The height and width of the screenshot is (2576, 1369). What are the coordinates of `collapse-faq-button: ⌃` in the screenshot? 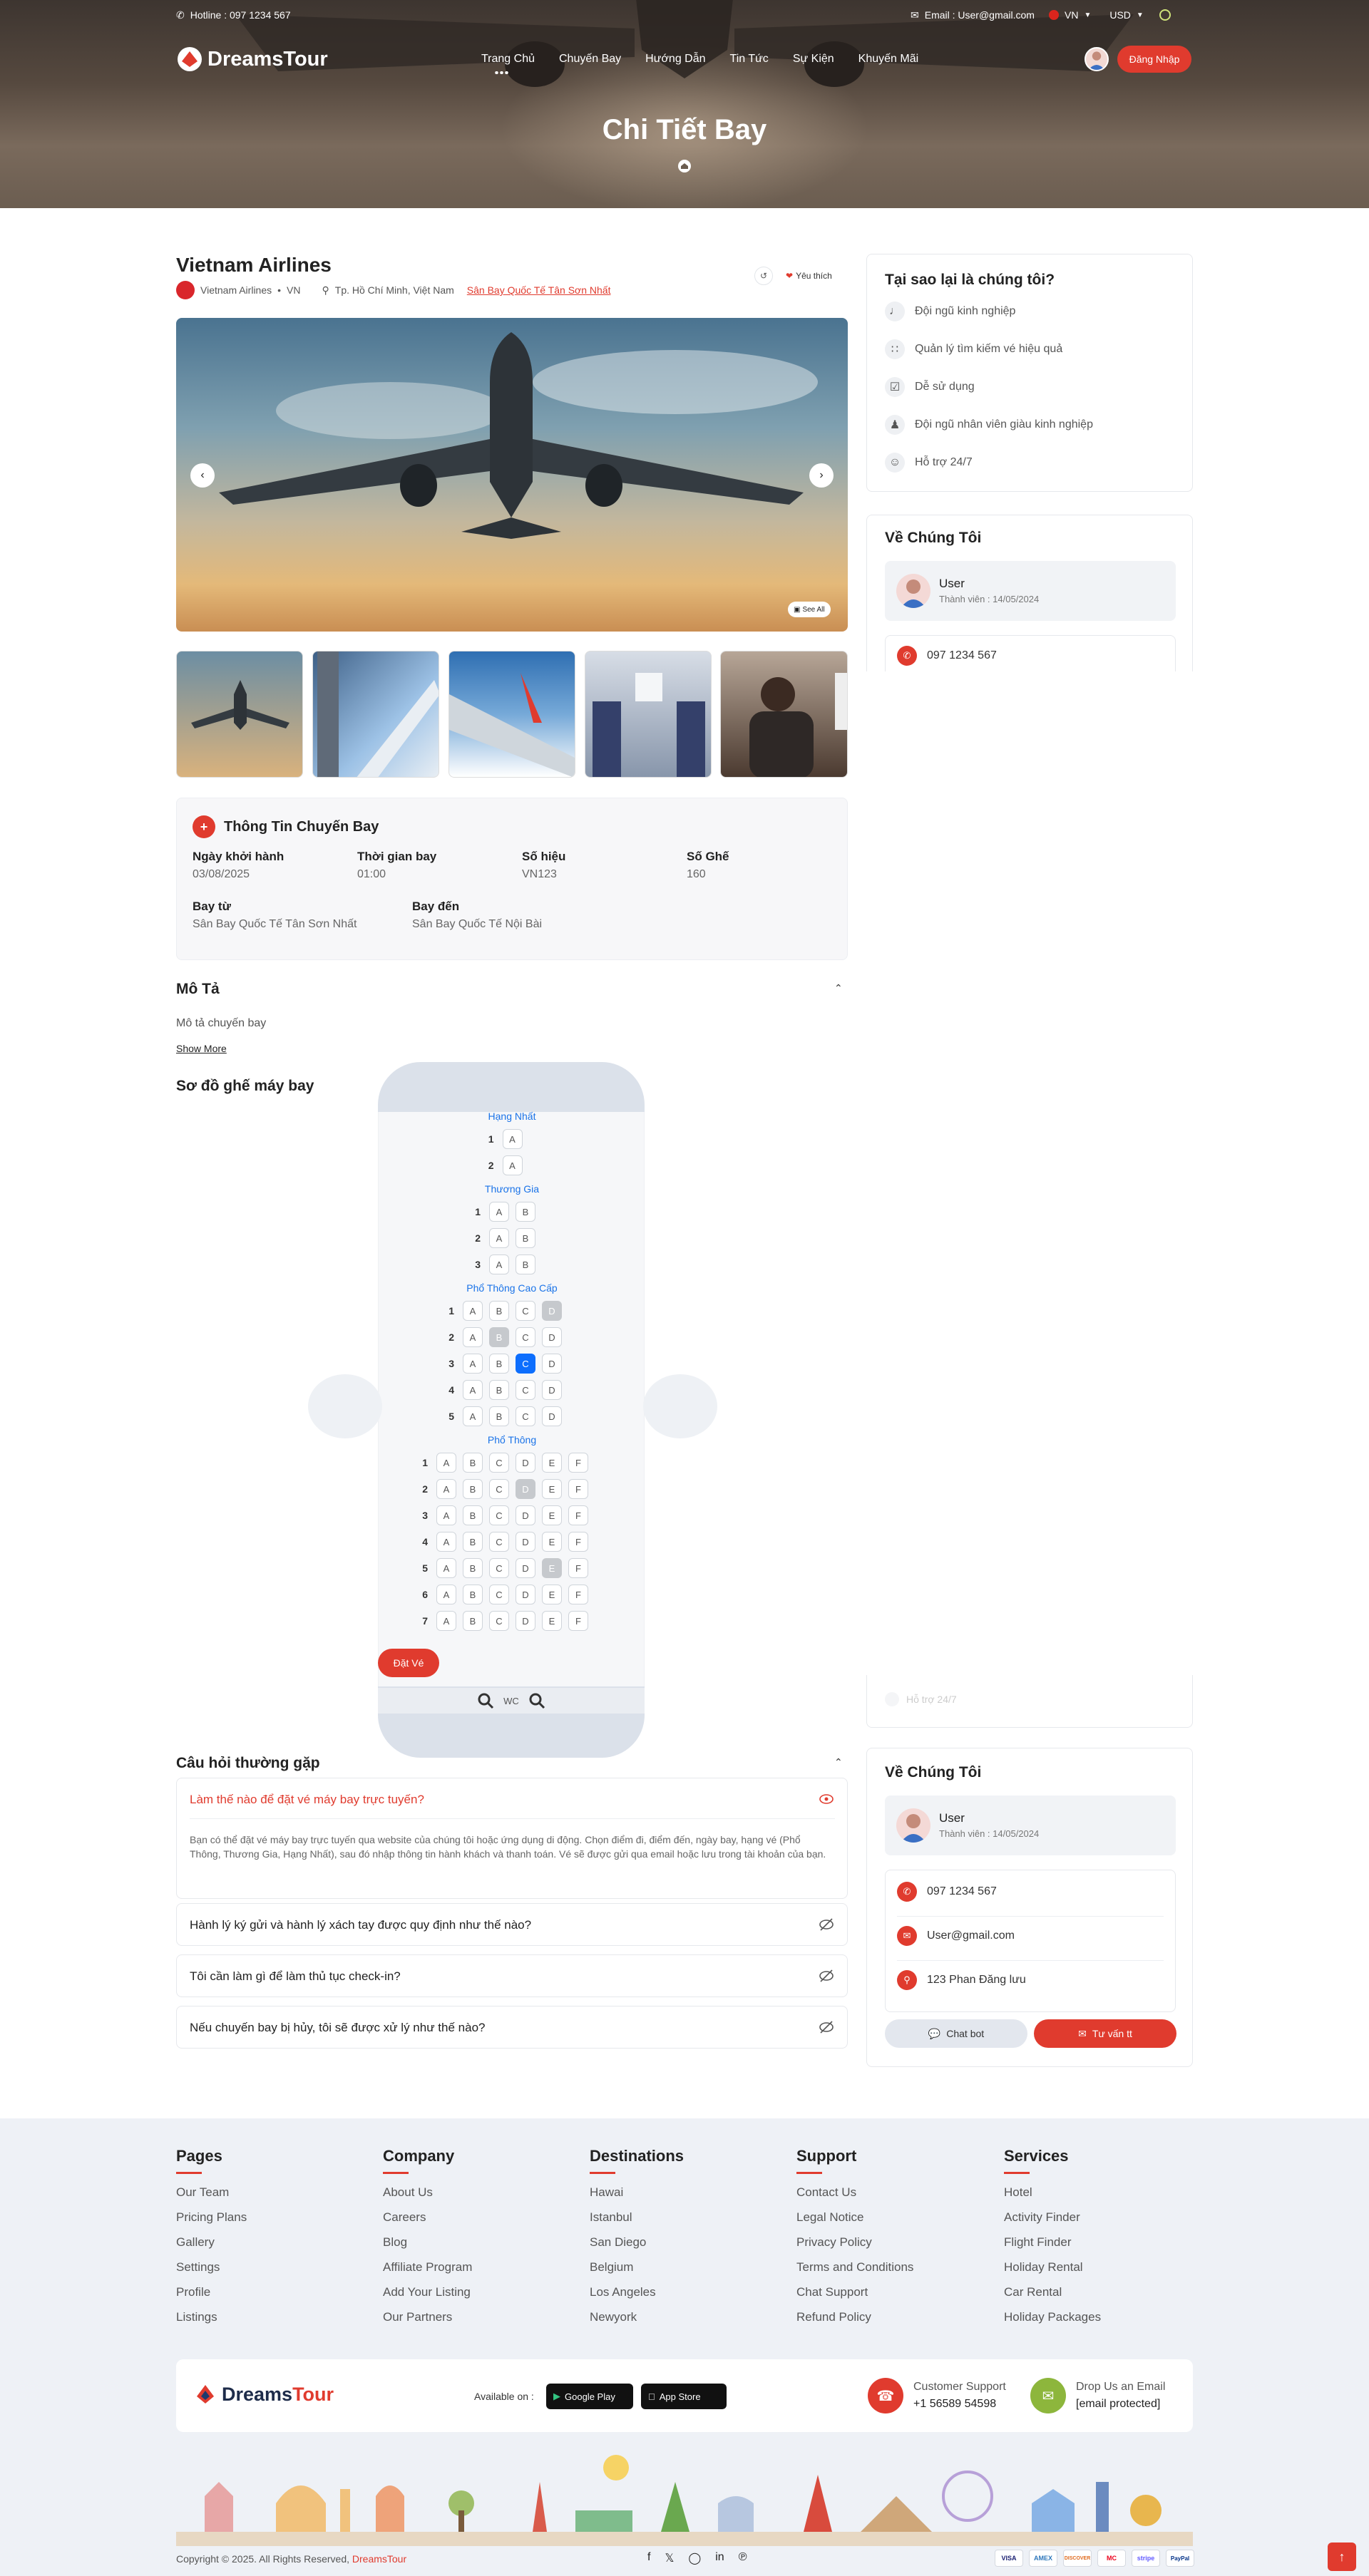 It's located at (838, 1762).